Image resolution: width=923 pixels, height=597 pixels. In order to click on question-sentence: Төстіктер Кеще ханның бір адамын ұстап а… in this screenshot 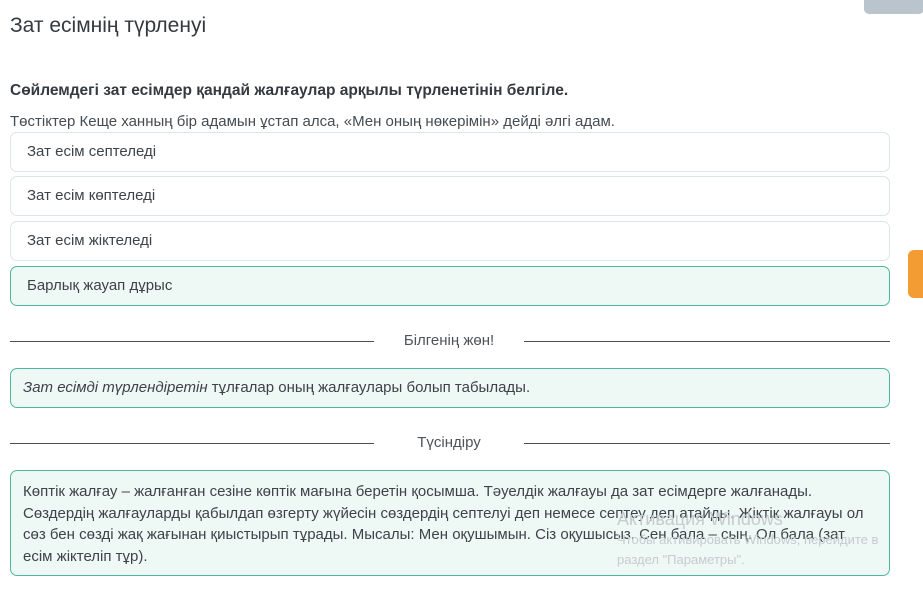, I will do `click(312, 121)`.